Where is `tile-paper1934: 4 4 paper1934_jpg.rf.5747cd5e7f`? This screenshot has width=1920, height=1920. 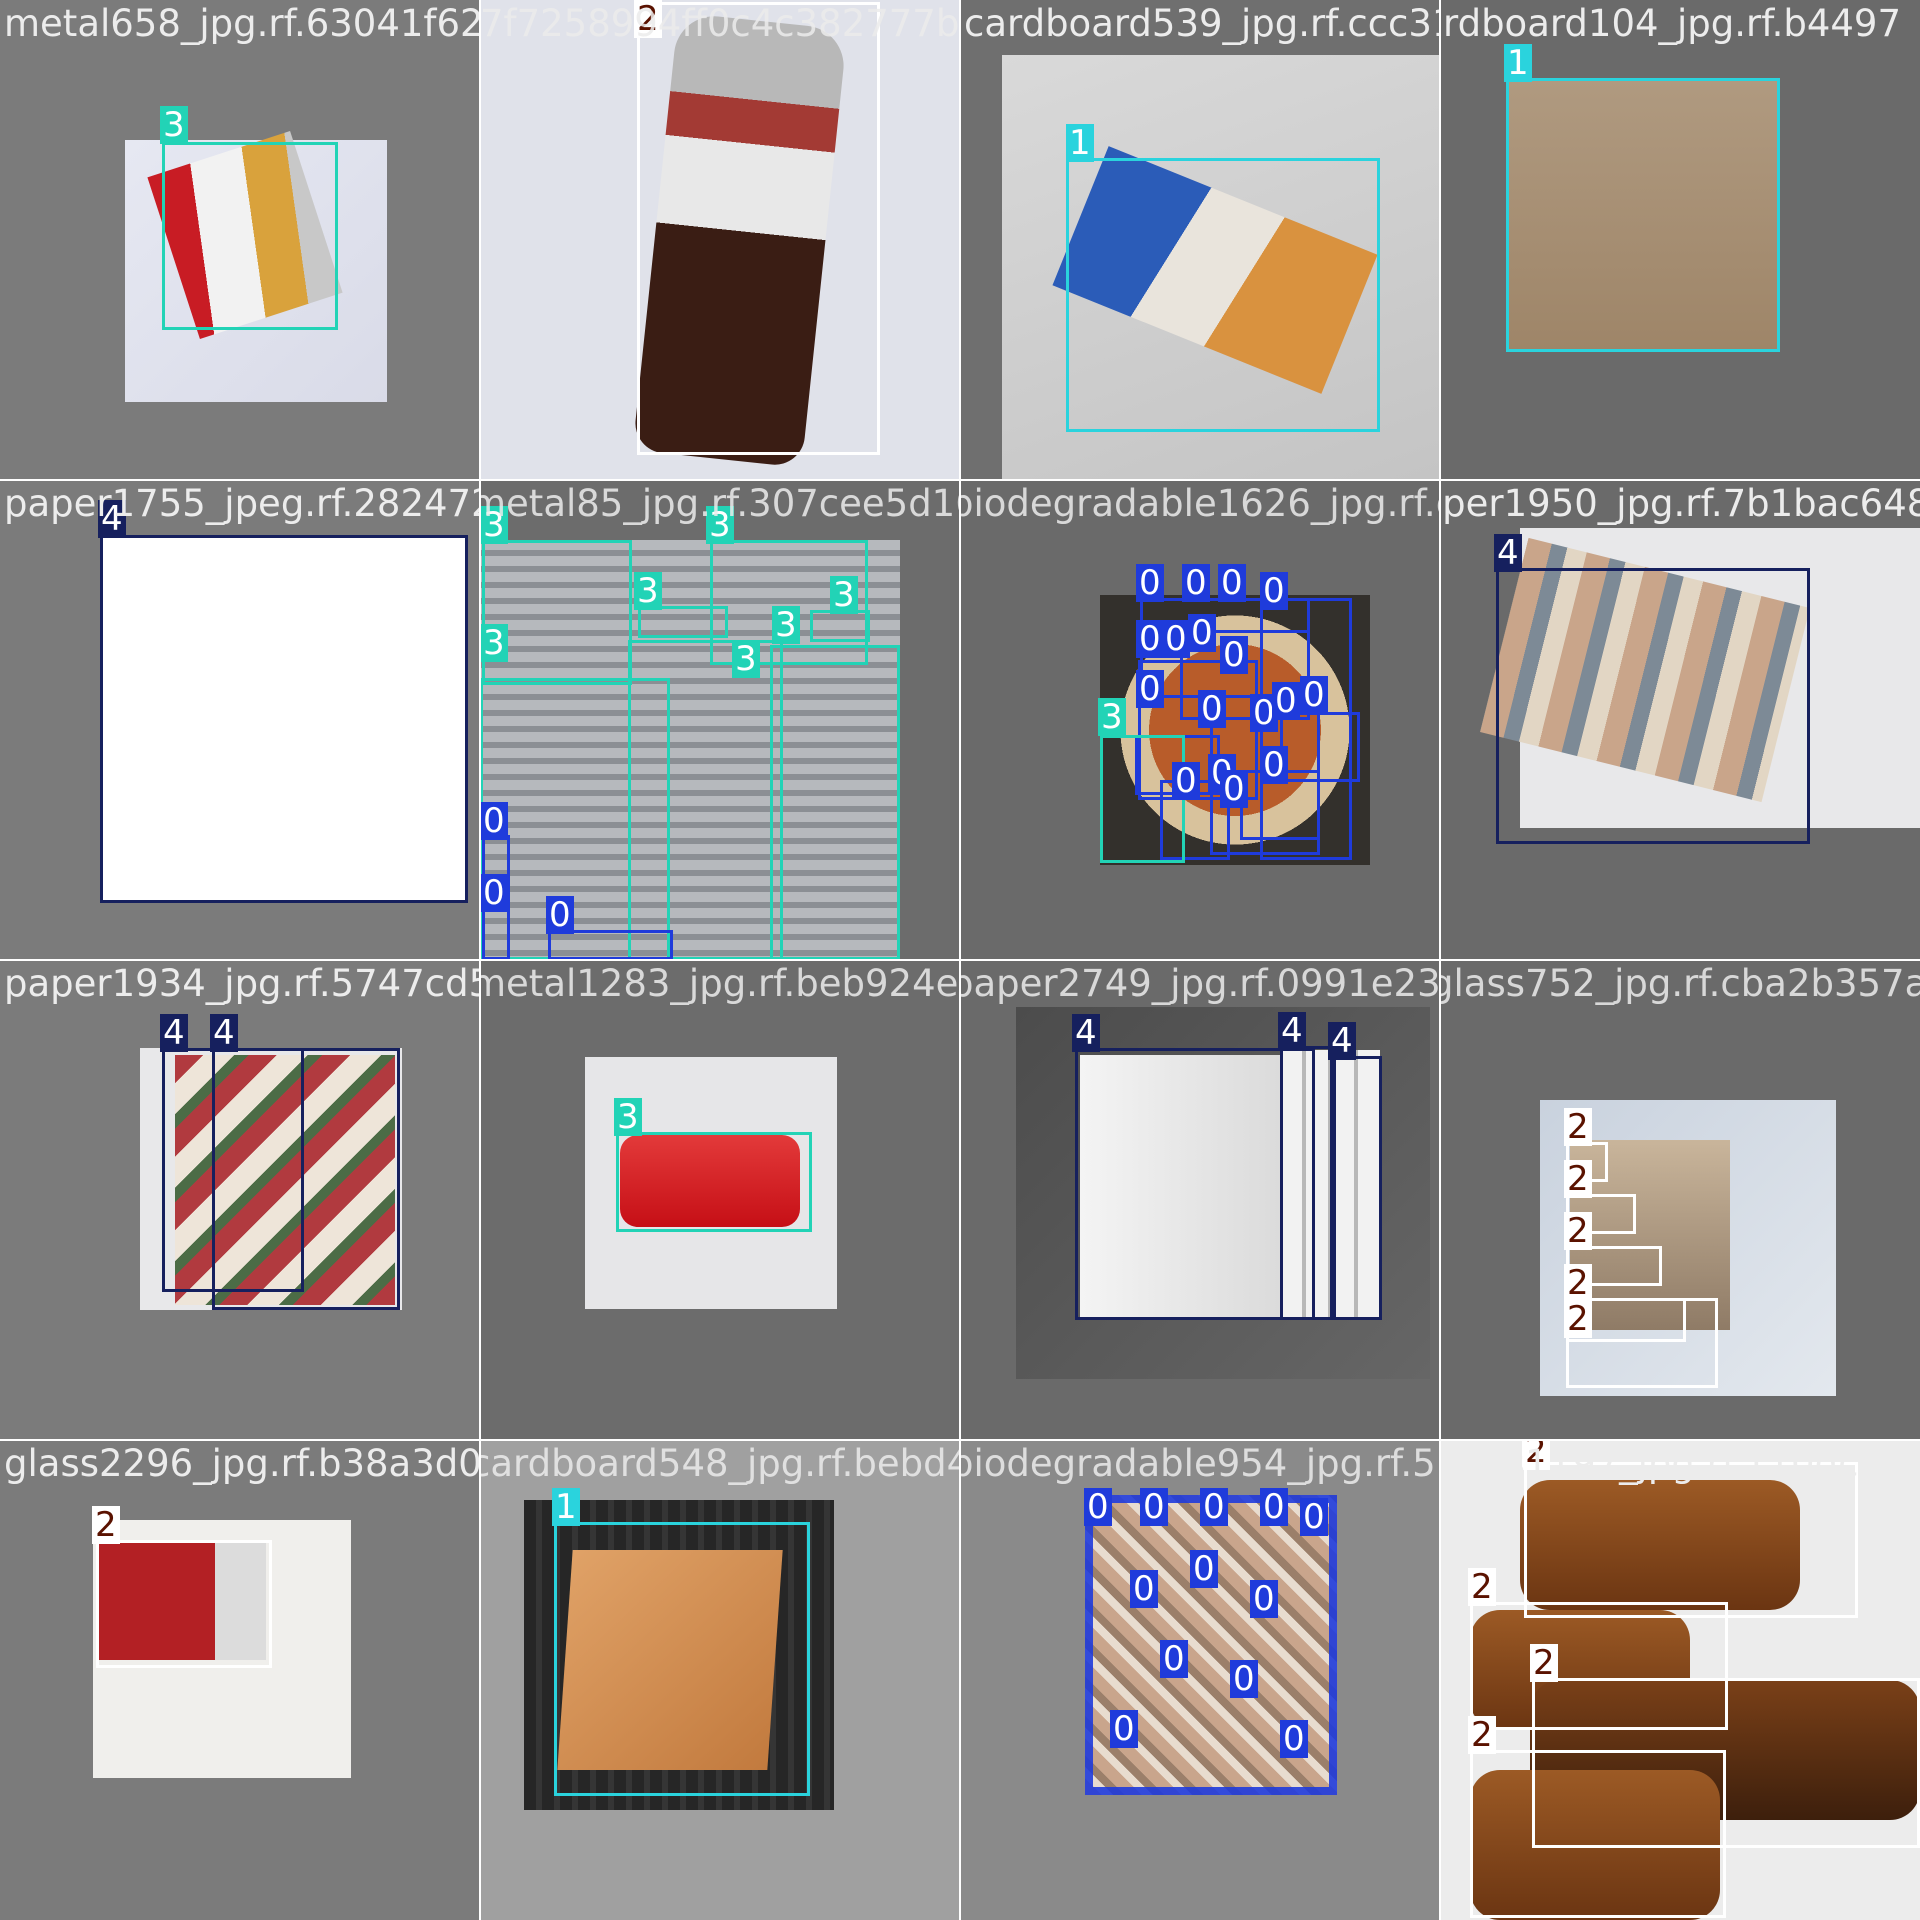 tile-paper1934: 4 4 paper1934_jpg.rf.5747cd5e7f is located at coordinates (240, 1200).